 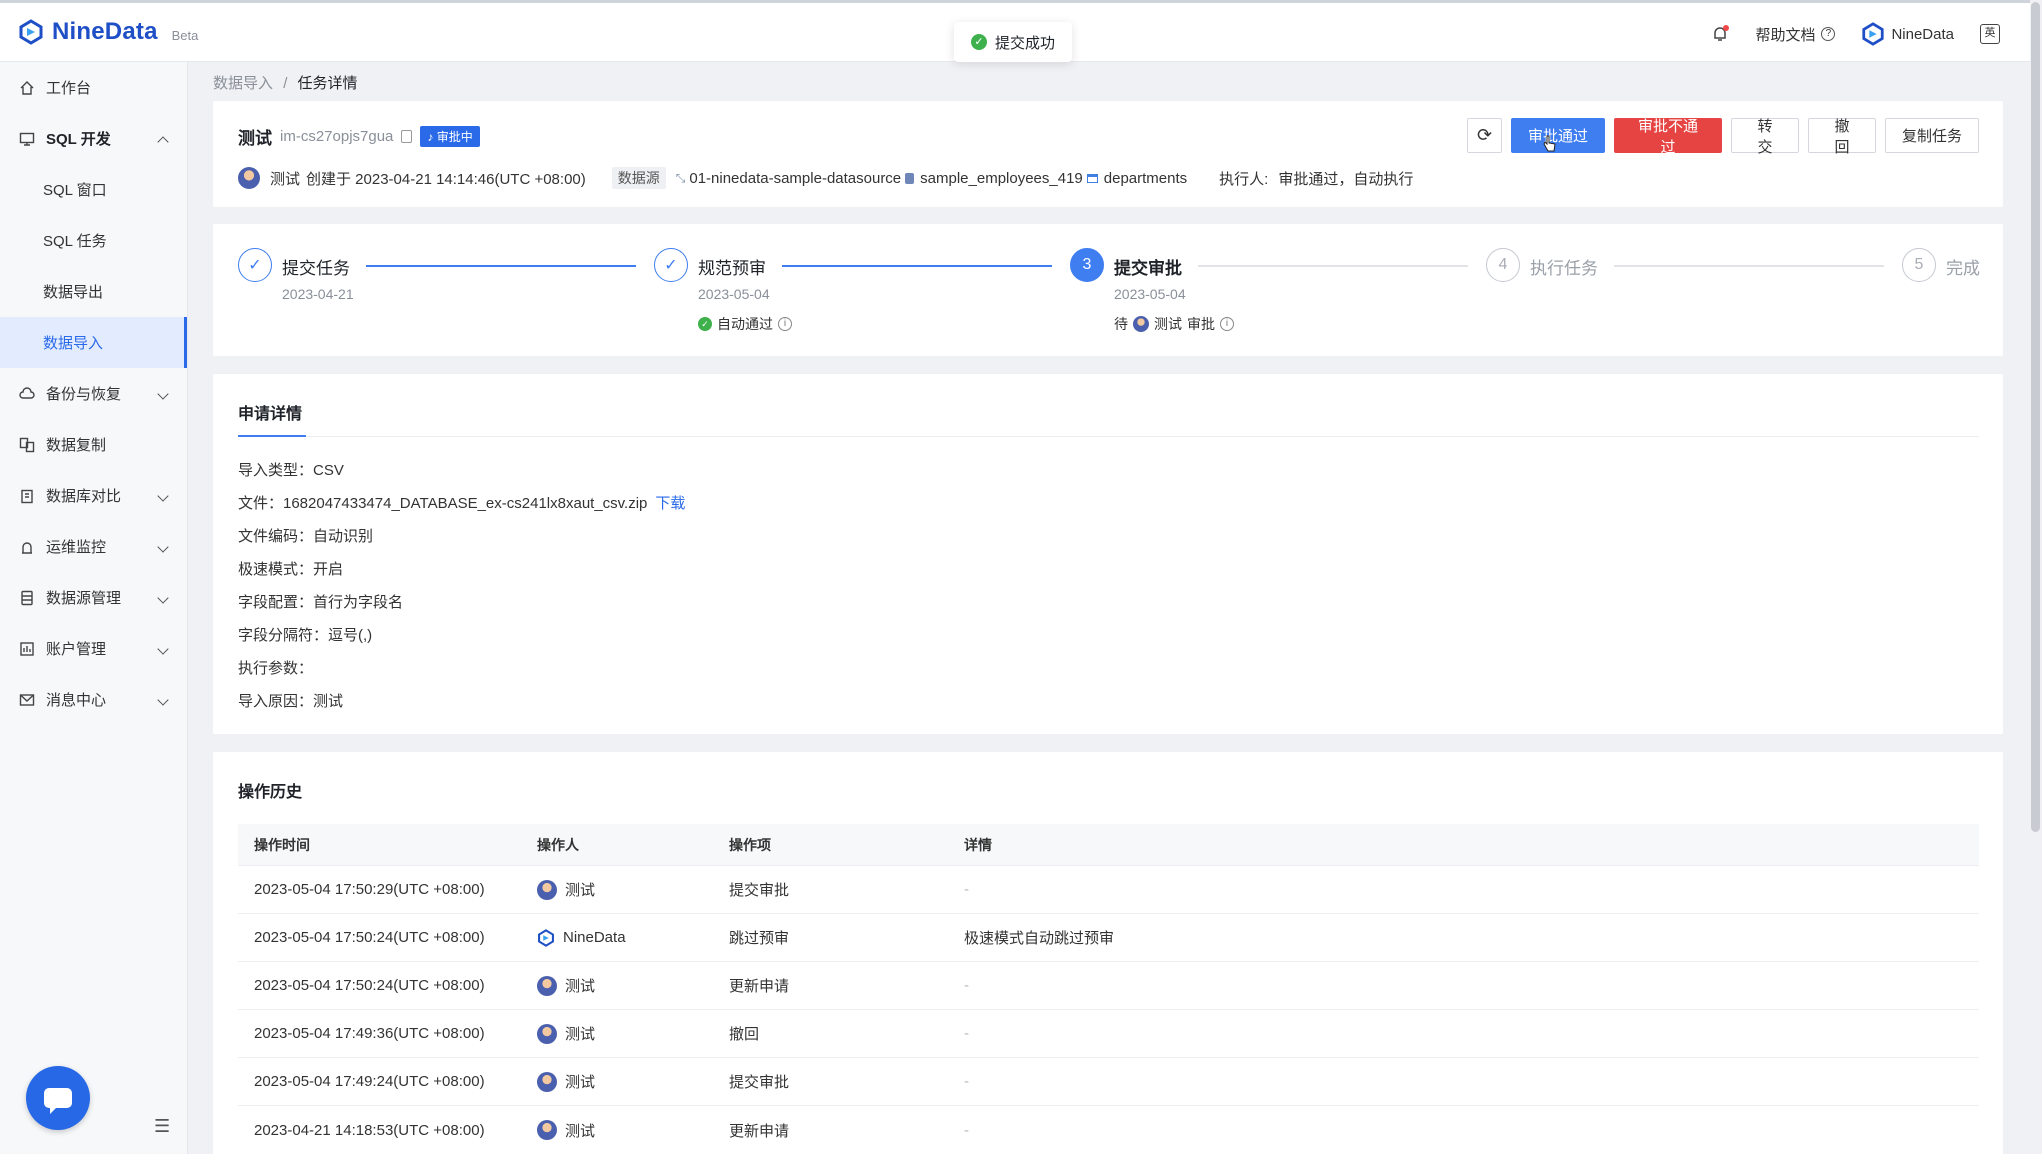 What do you see at coordinates (93, 699) in the screenshot?
I see `sidebar-item-message-center: 消息中心` at bounding box center [93, 699].